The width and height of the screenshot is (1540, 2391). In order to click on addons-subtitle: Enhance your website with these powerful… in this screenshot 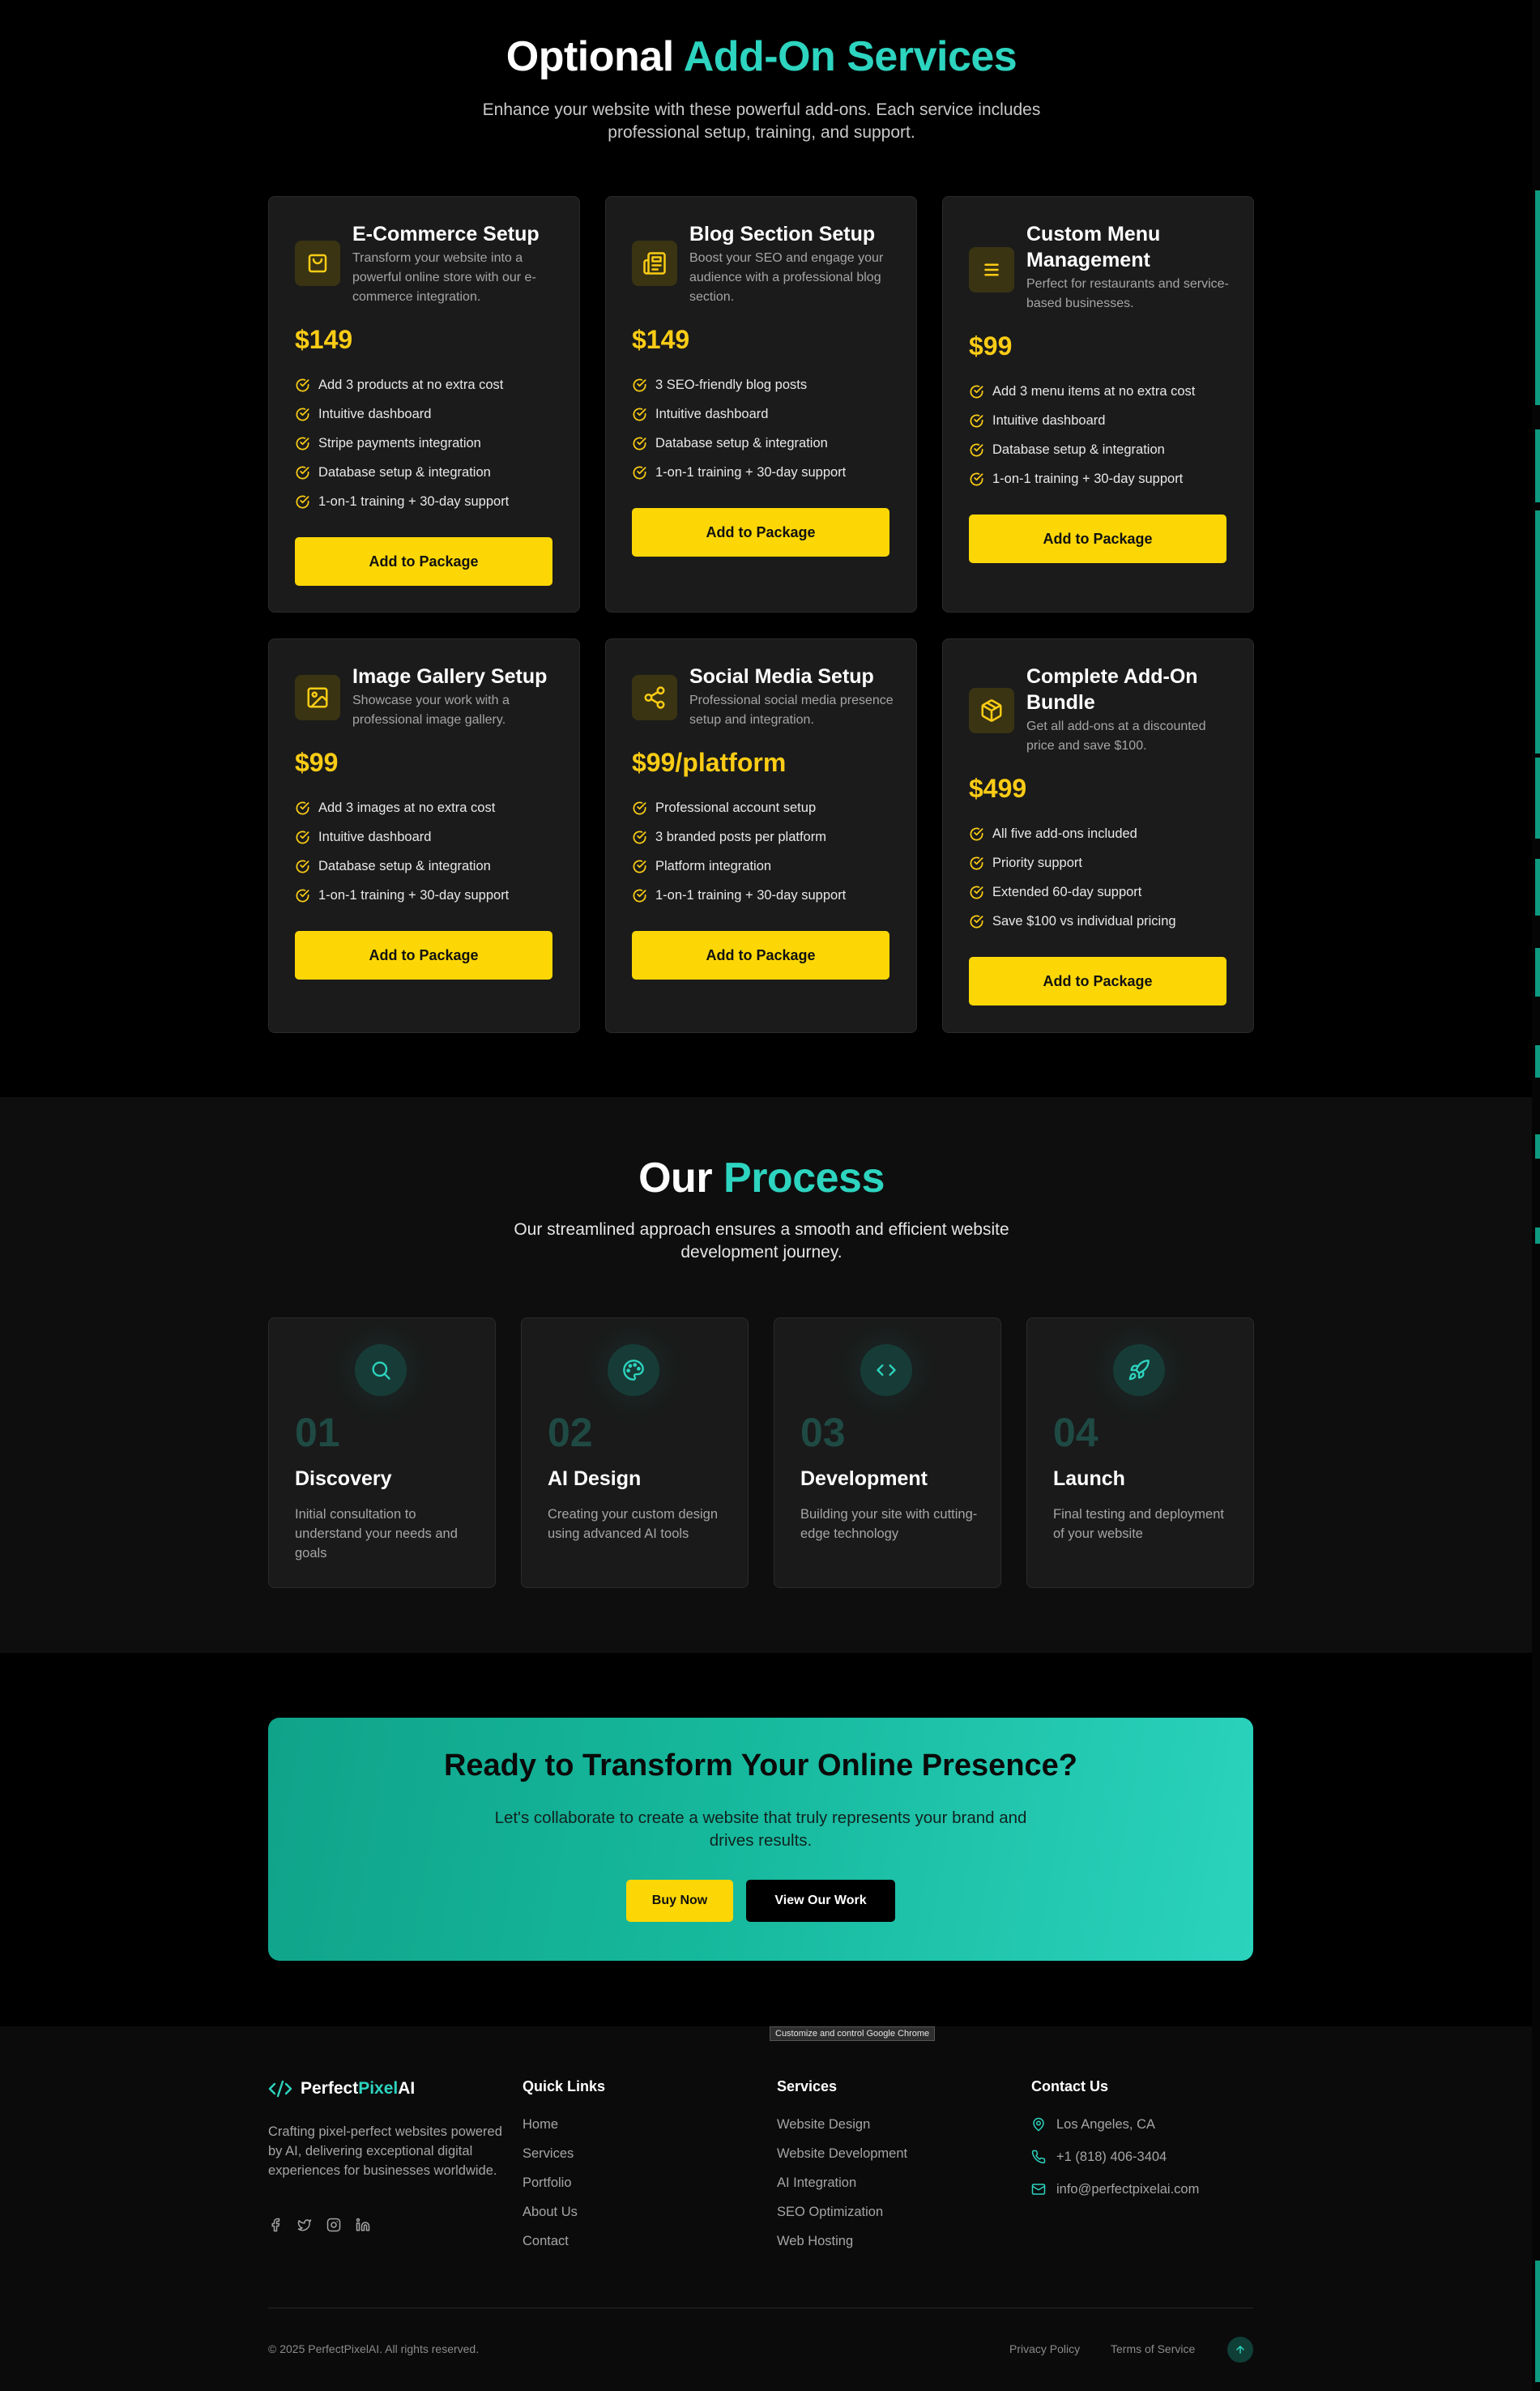, I will do `click(762, 121)`.